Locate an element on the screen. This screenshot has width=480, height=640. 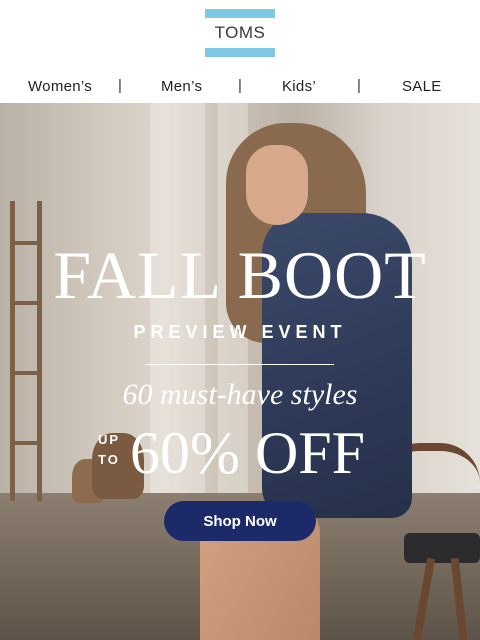
hero-divider is located at coordinates (240, 364).